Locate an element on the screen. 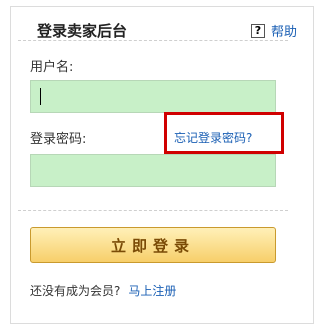 The height and width of the screenshot is (328, 322). register-prompt: 还没有成为会员? is located at coordinates (75, 291).